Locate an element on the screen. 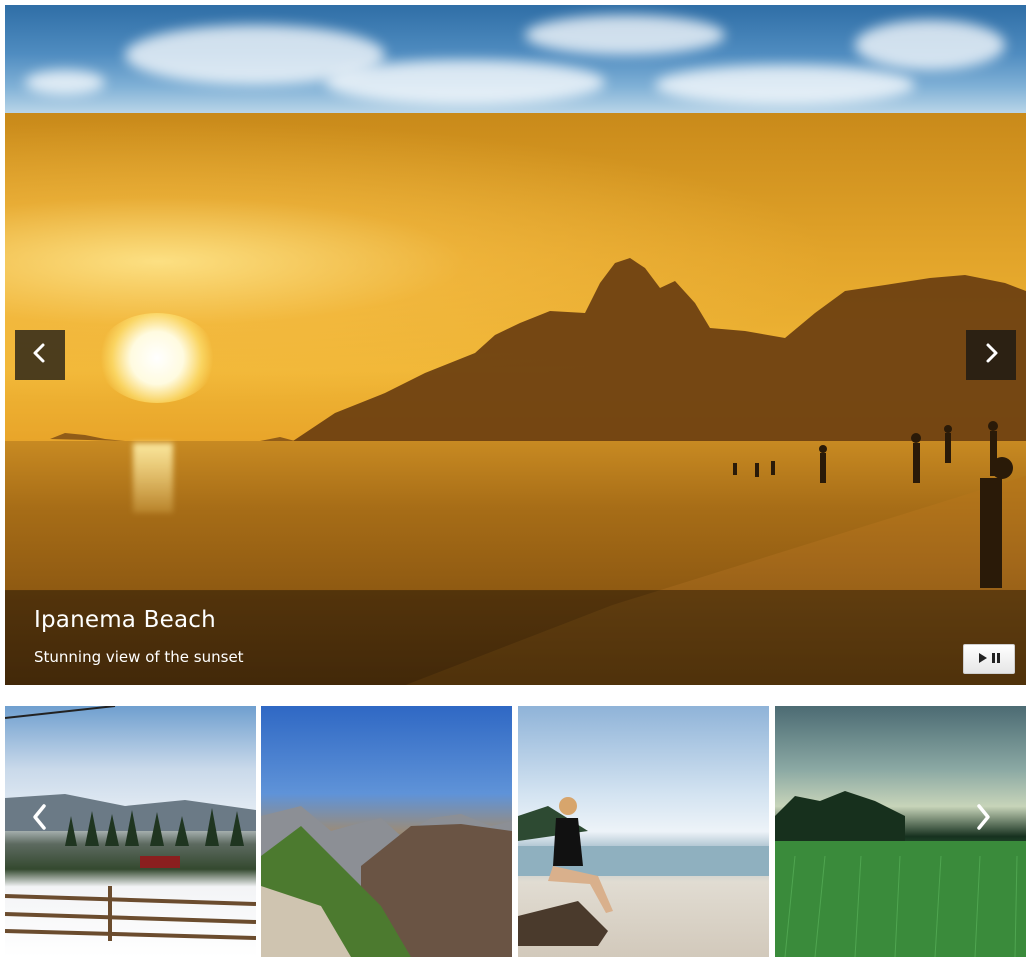 The image size is (1032, 965). pause-icon is located at coordinates (996, 659).